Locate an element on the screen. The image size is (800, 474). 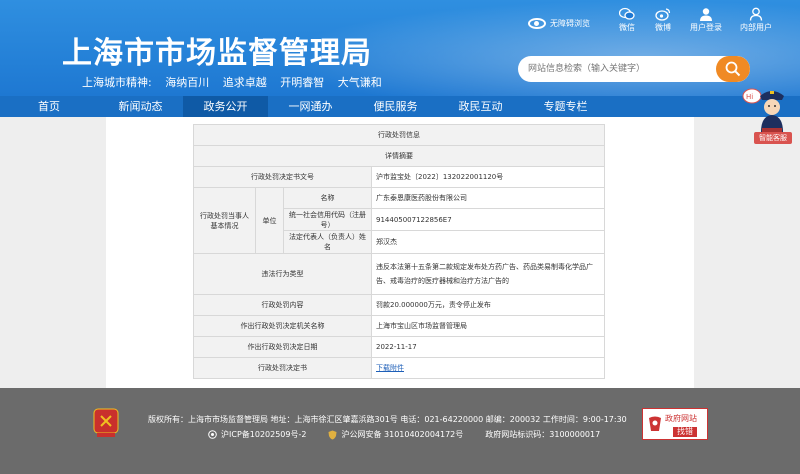
penalty-content-value: 罚款20.000000万元，责令停止发布 is located at coordinates (488, 305).